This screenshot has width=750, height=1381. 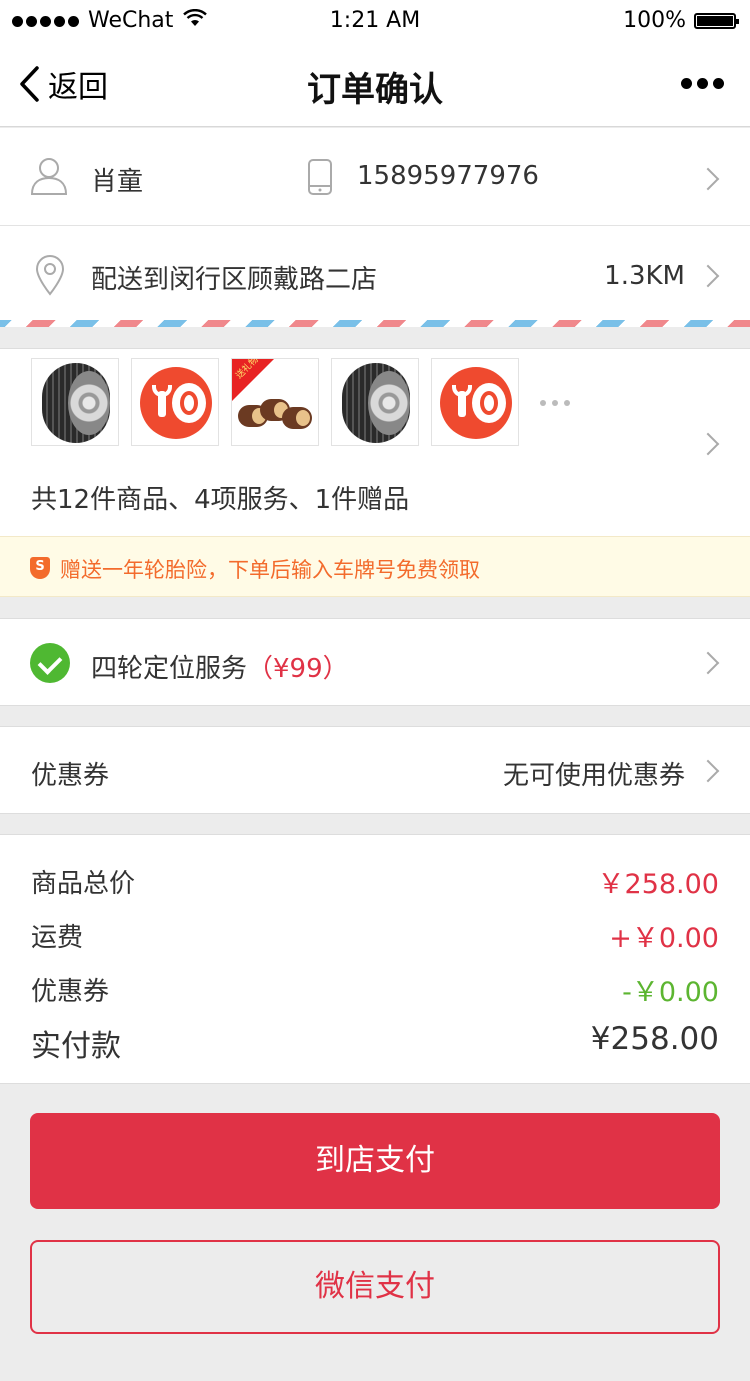 I want to click on battery-status: 100%, so click(x=681, y=20).